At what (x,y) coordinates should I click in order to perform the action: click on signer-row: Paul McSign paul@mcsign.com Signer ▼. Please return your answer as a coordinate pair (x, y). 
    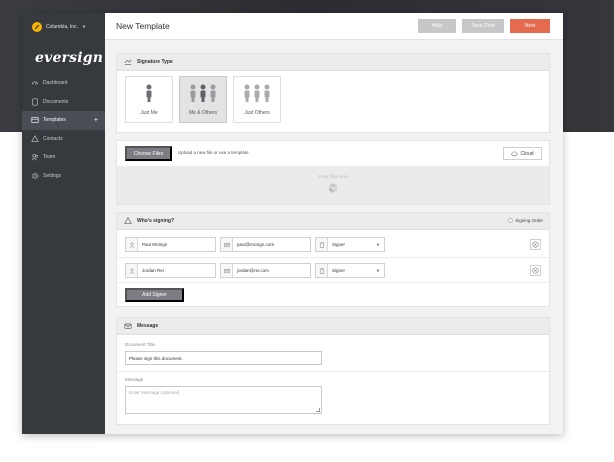
    Looking at the image, I should click on (334, 244).